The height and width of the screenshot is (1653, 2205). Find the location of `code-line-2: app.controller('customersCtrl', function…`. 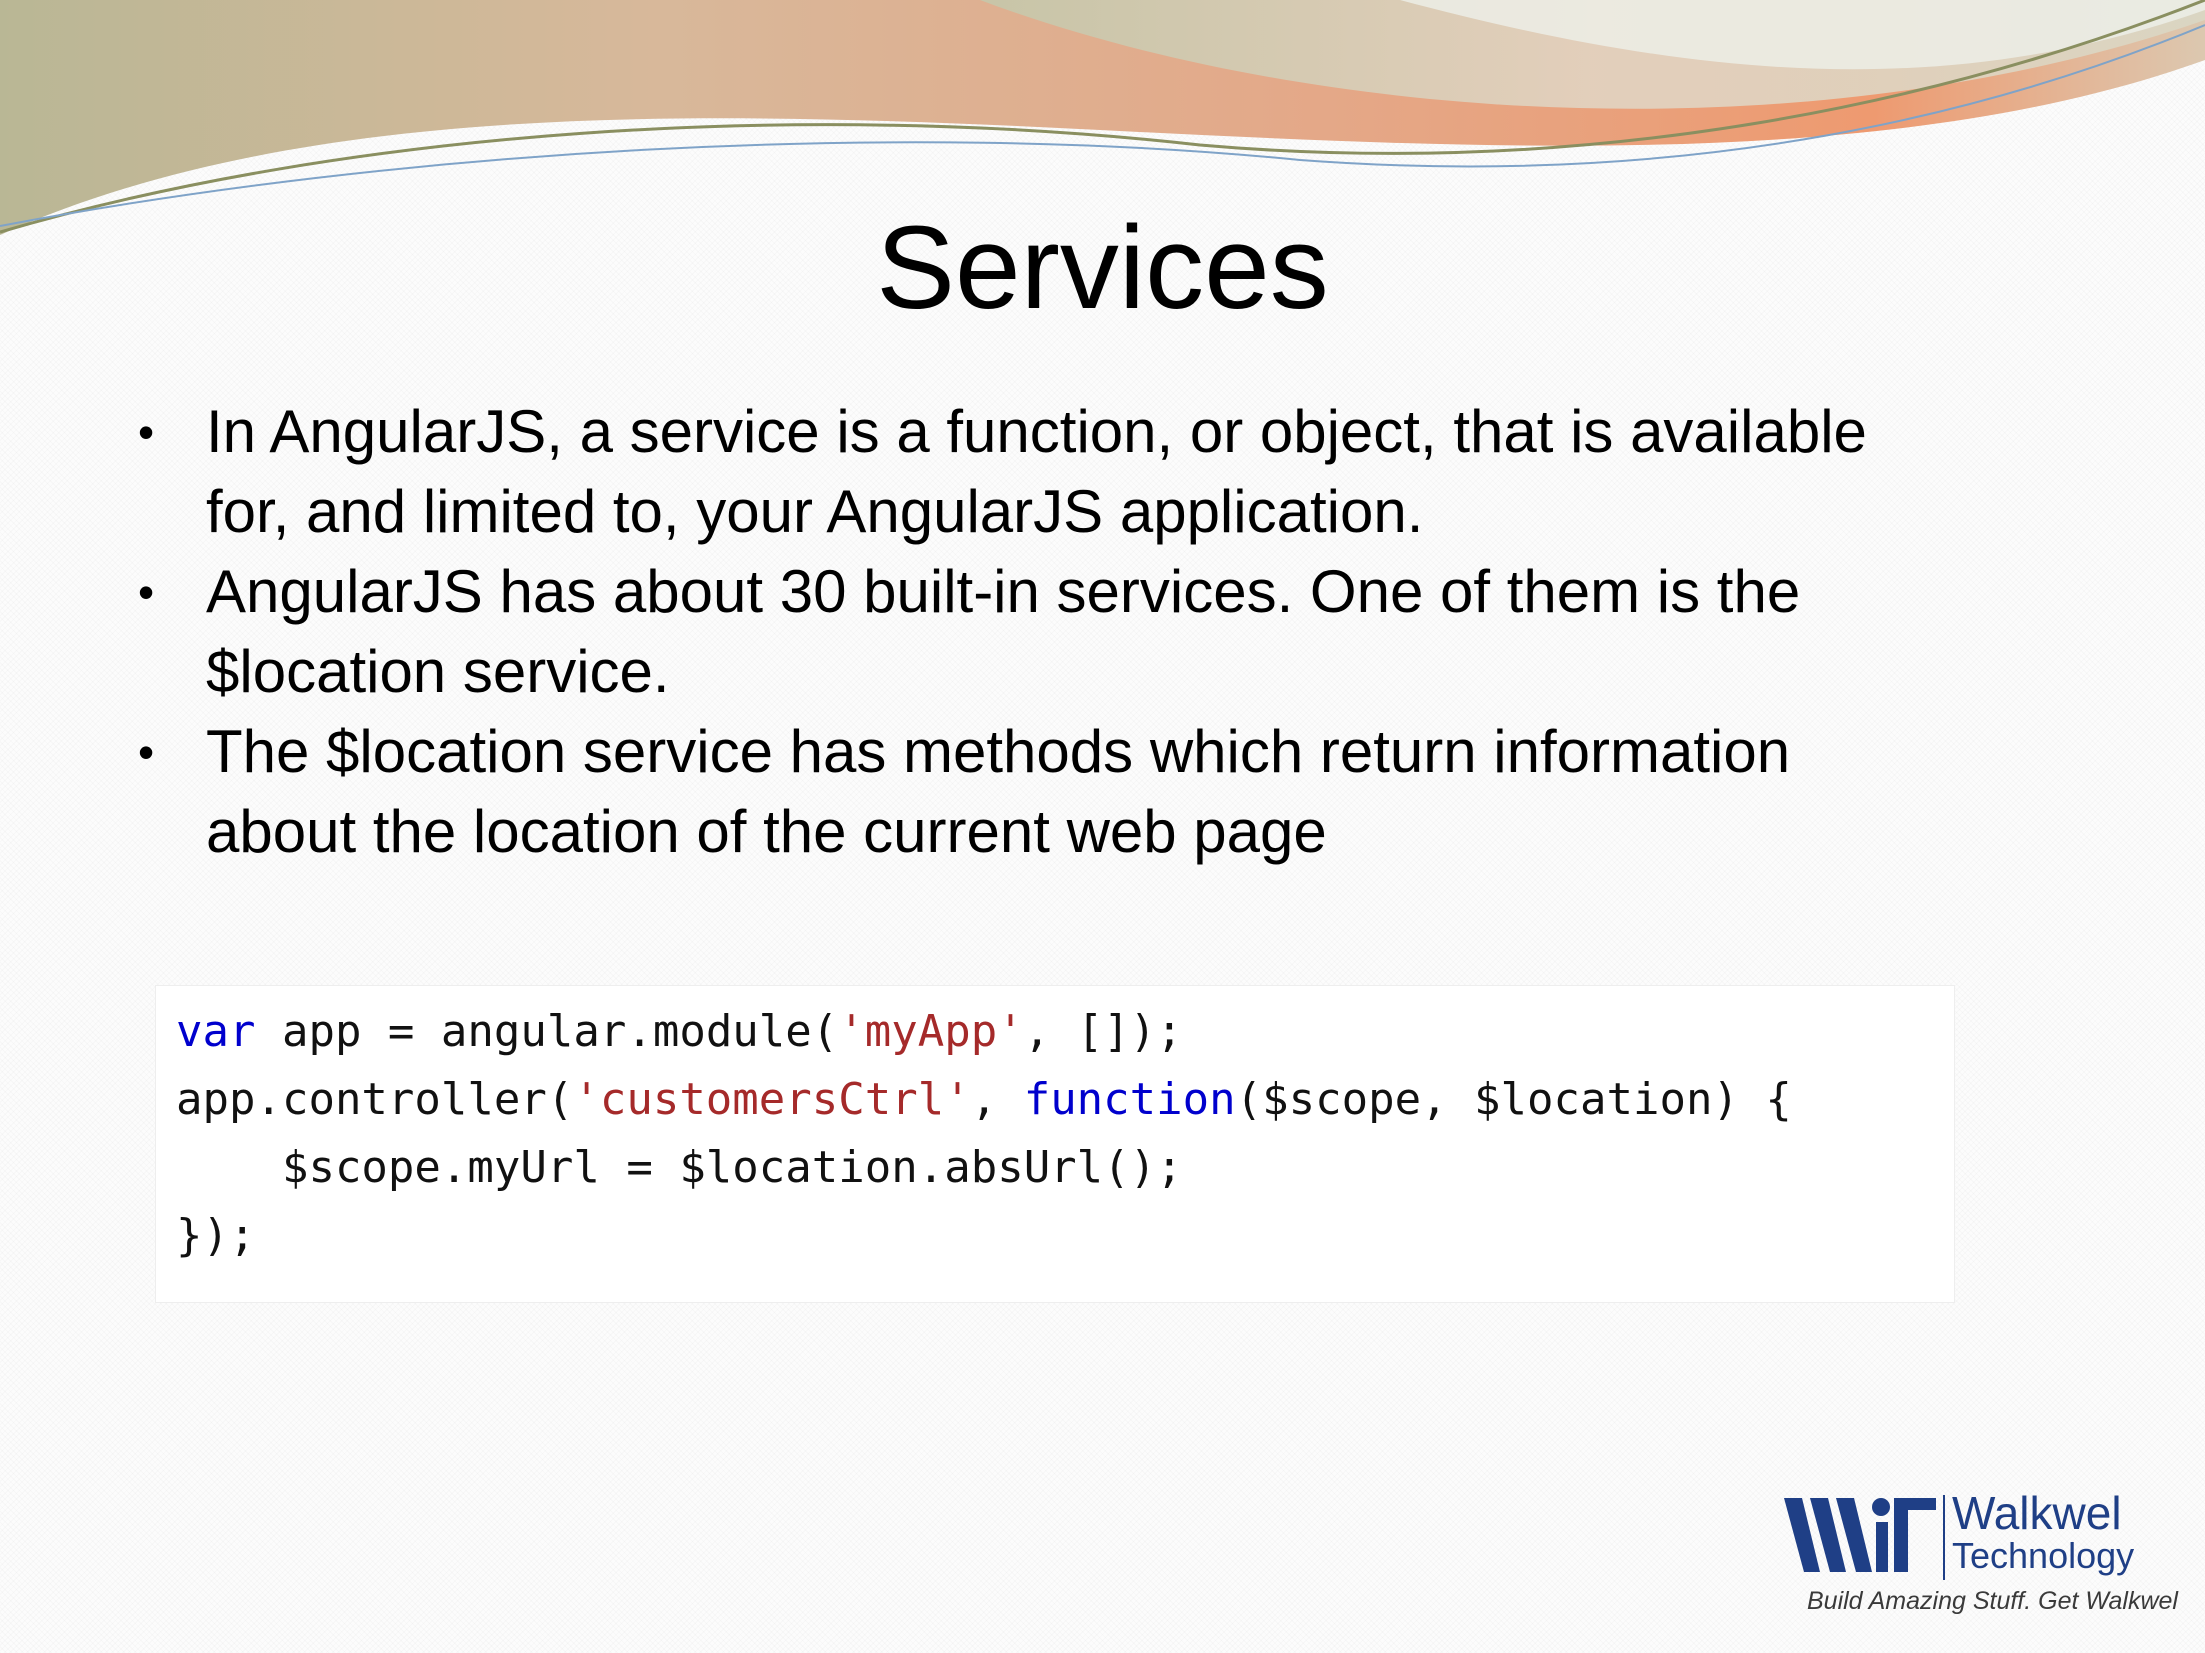

code-line-2: app.controller('customersCtrl', function… is located at coordinates (984, 1100).